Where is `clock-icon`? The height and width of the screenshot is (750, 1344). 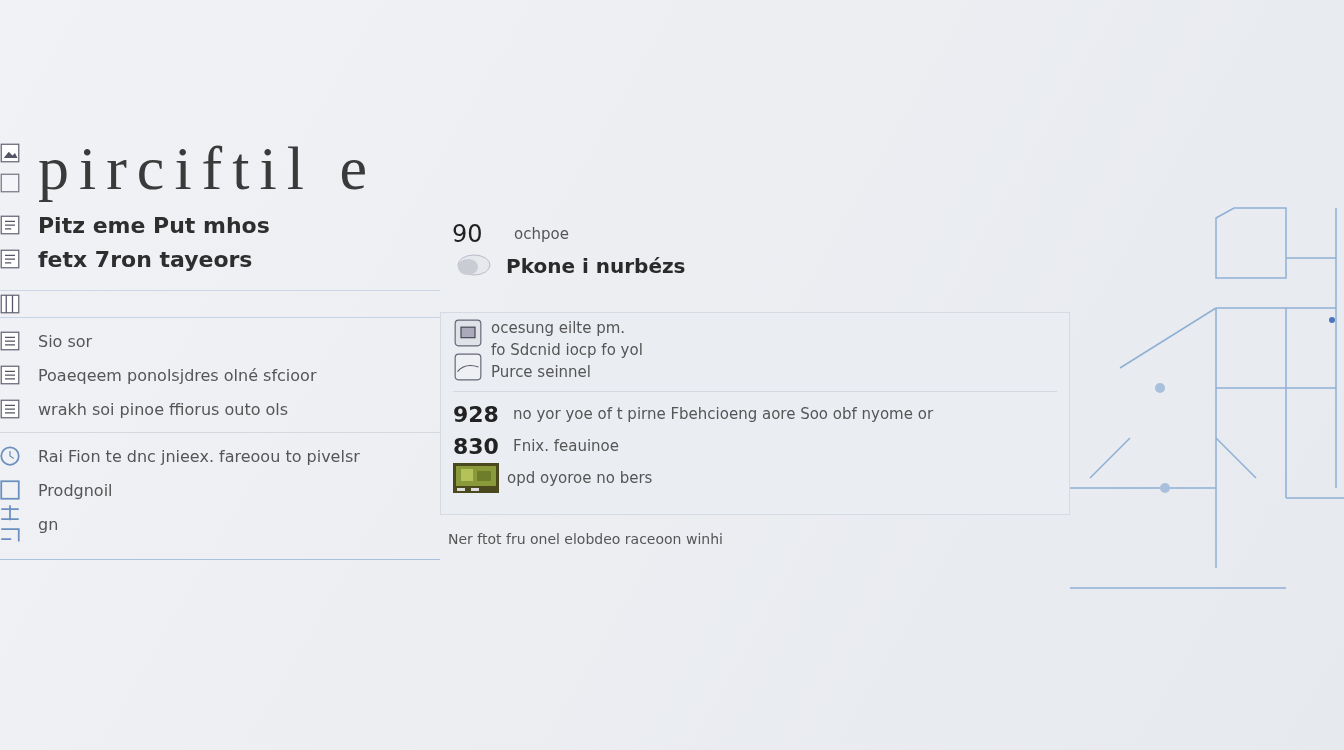
clock-icon is located at coordinates (10, 456).